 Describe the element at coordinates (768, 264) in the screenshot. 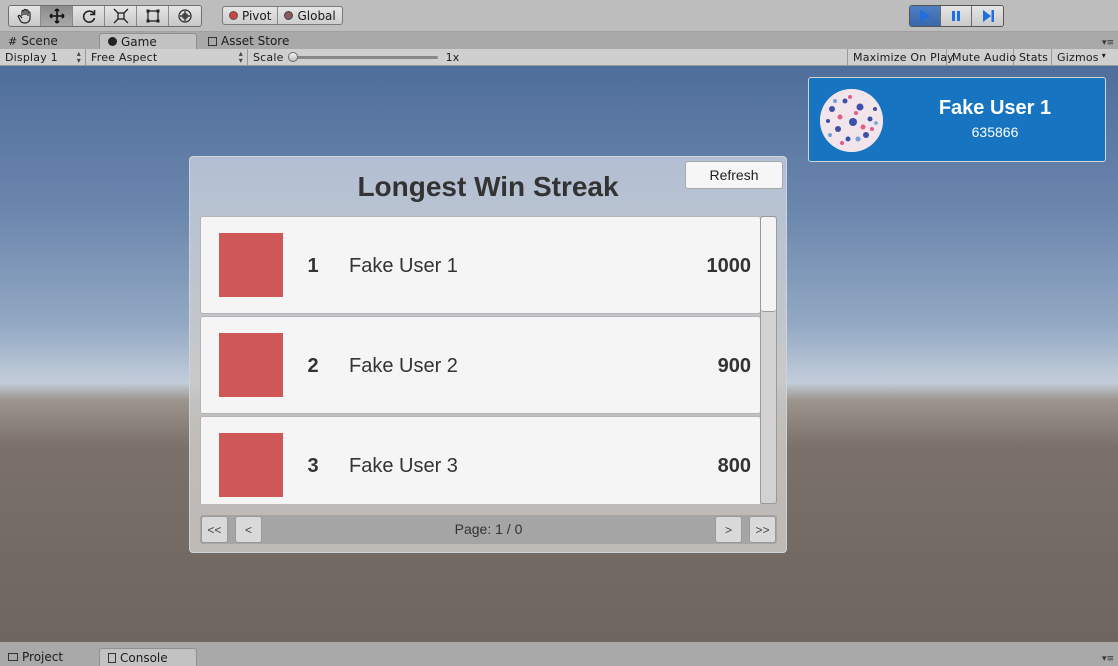

I see `scrollbar-thumb` at that location.